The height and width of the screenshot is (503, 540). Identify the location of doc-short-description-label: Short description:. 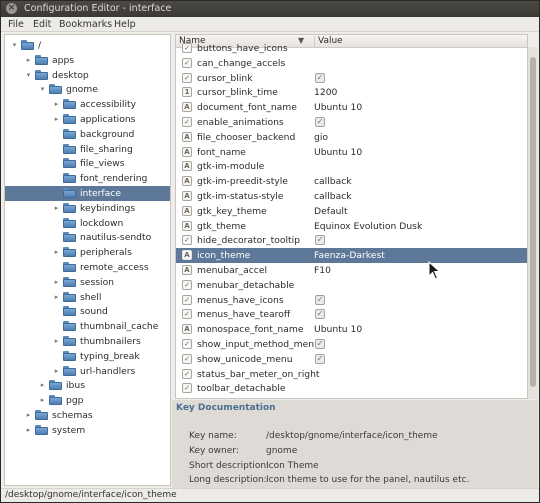
(229, 466).